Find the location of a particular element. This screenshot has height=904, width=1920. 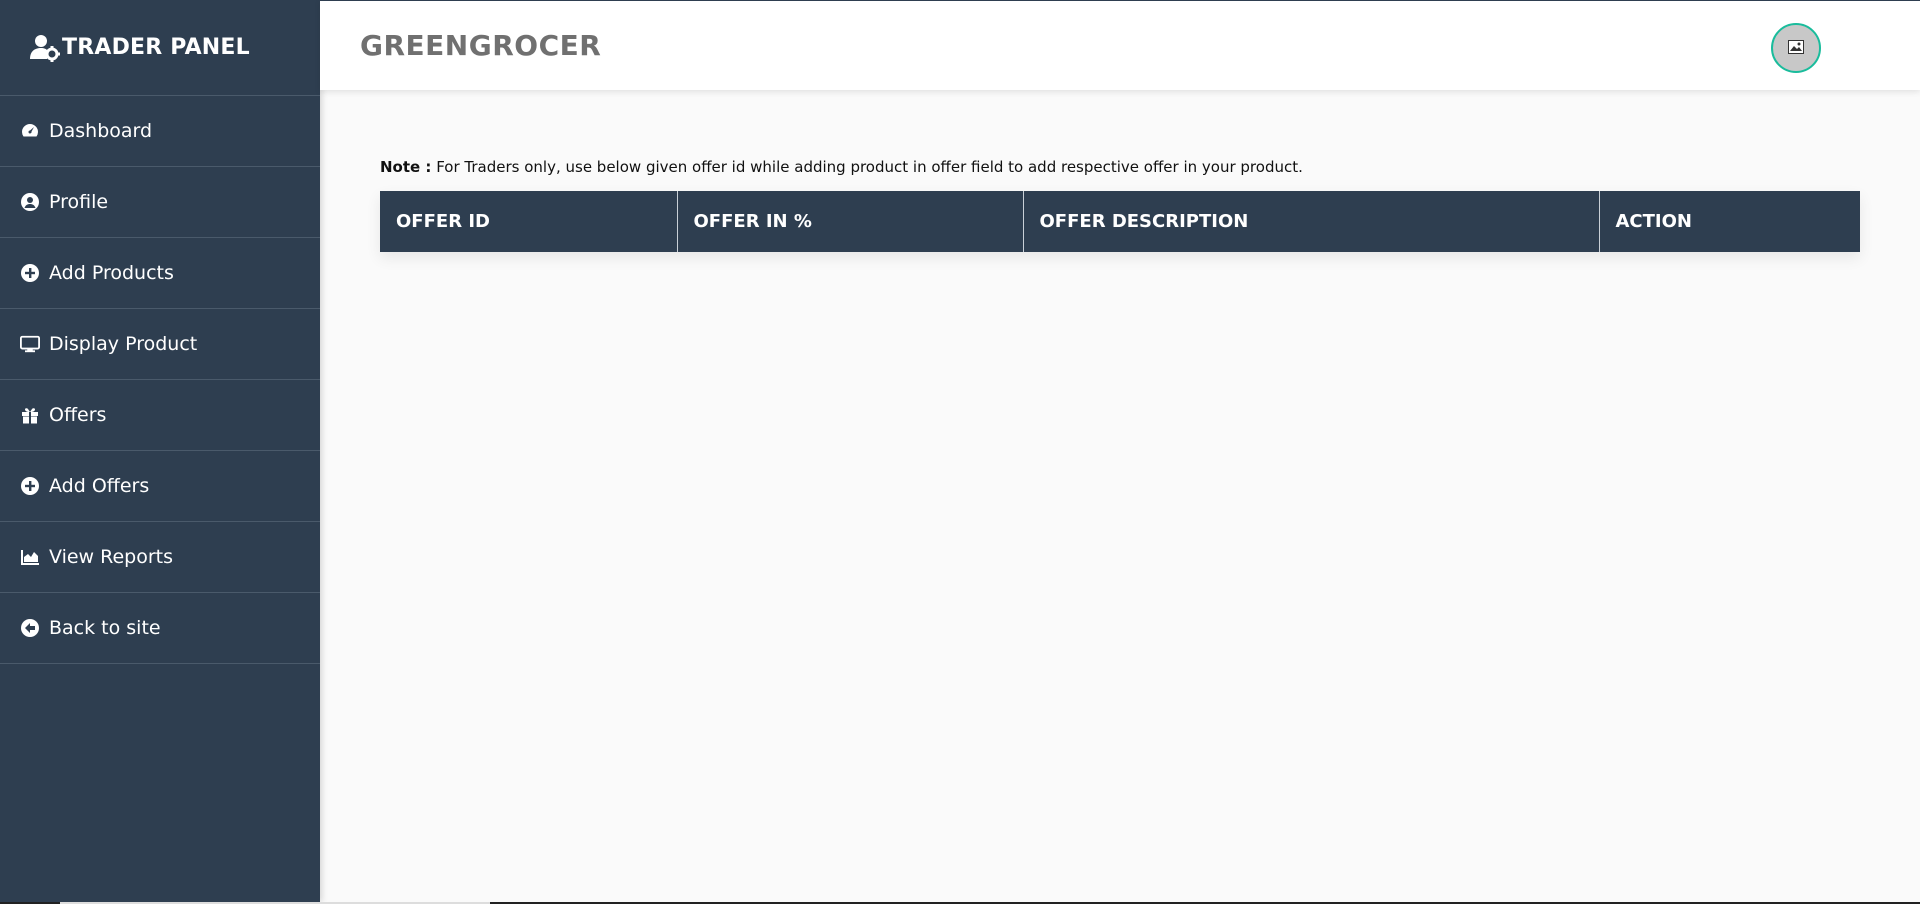

brand: TRADER PANEL is located at coordinates (160, 48).